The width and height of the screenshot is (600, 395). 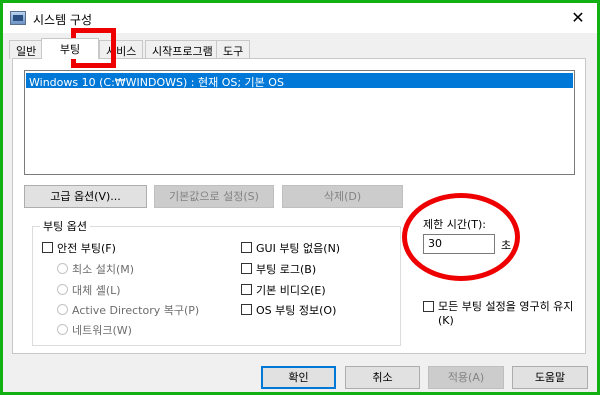 I want to click on boot-log-label: 부팅 로그(B), so click(x=286, y=269).